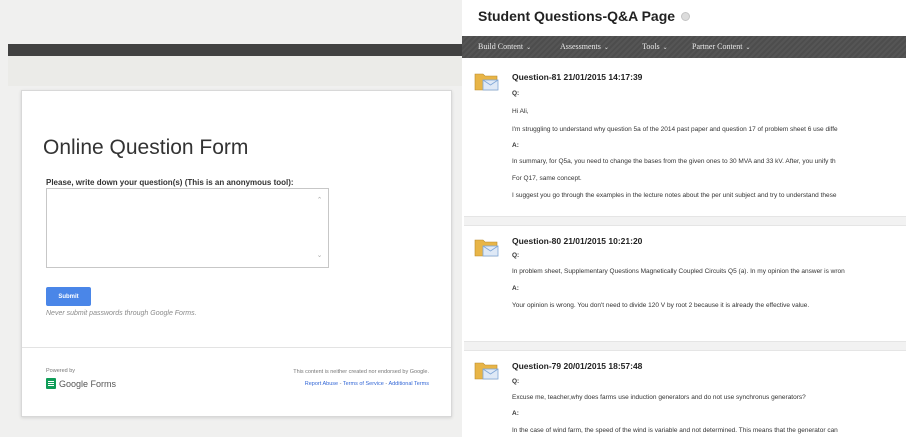  What do you see at coordinates (235, 50) in the screenshot?
I see `form-top-bar` at bounding box center [235, 50].